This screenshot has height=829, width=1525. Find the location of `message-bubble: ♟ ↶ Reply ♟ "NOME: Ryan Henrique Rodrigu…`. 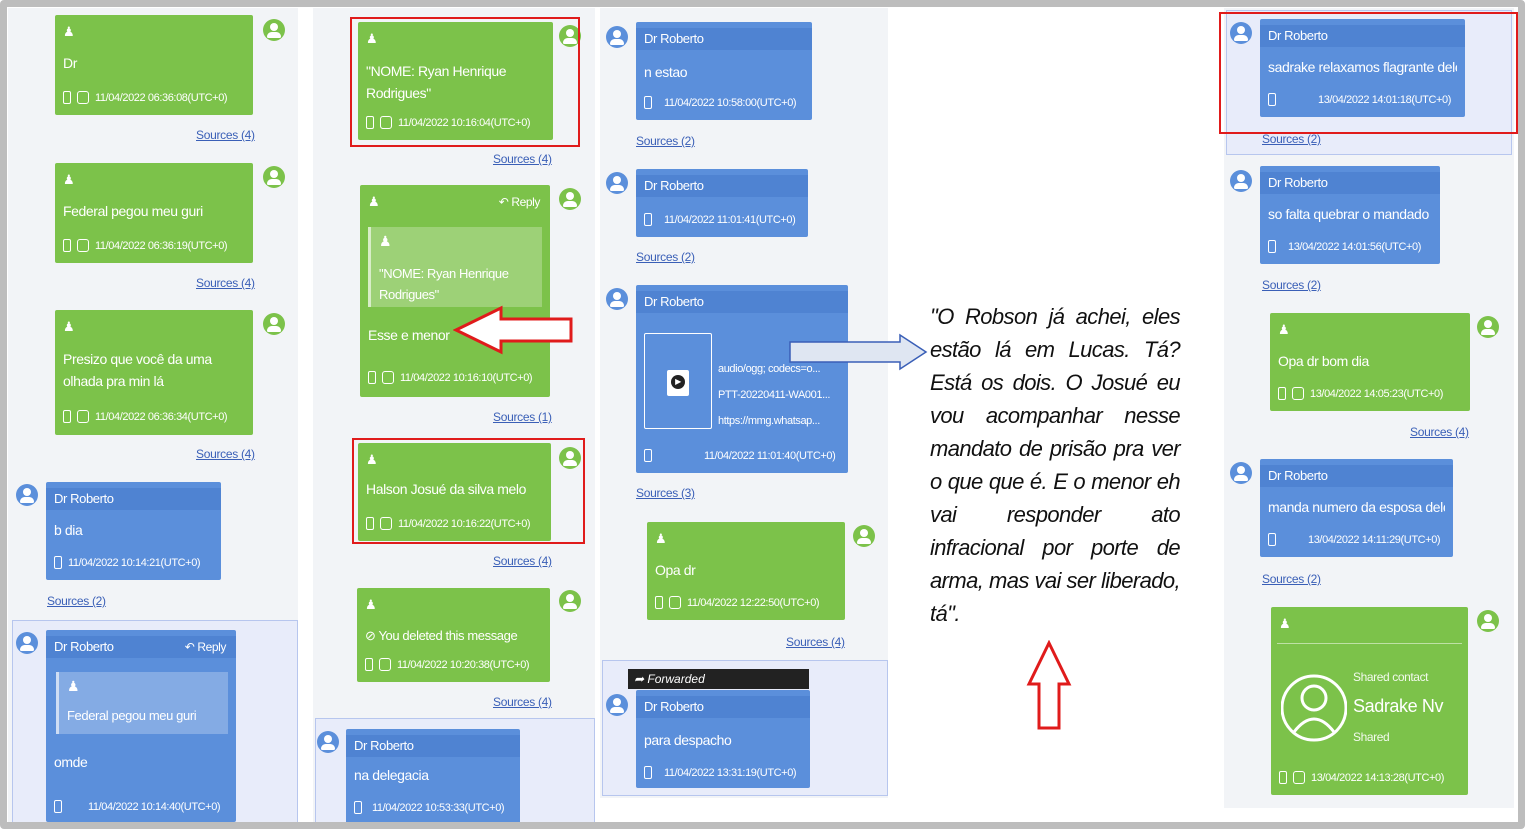

message-bubble: ♟ ↶ Reply ♟ "NOME: Ryan Henrique Rodrigu… is located at coordinates (455, 291).